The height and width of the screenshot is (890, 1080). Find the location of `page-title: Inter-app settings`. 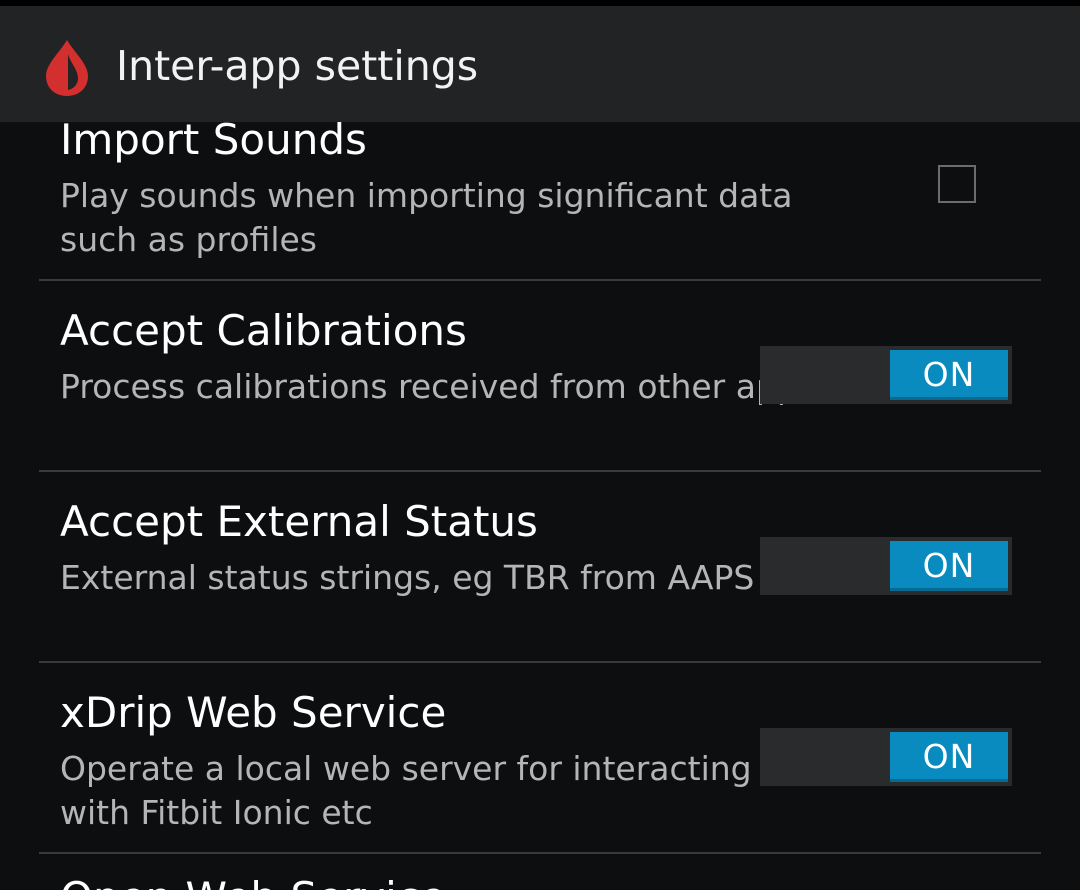

page-title: Inter-app settings is located at coordinates (297, 66).